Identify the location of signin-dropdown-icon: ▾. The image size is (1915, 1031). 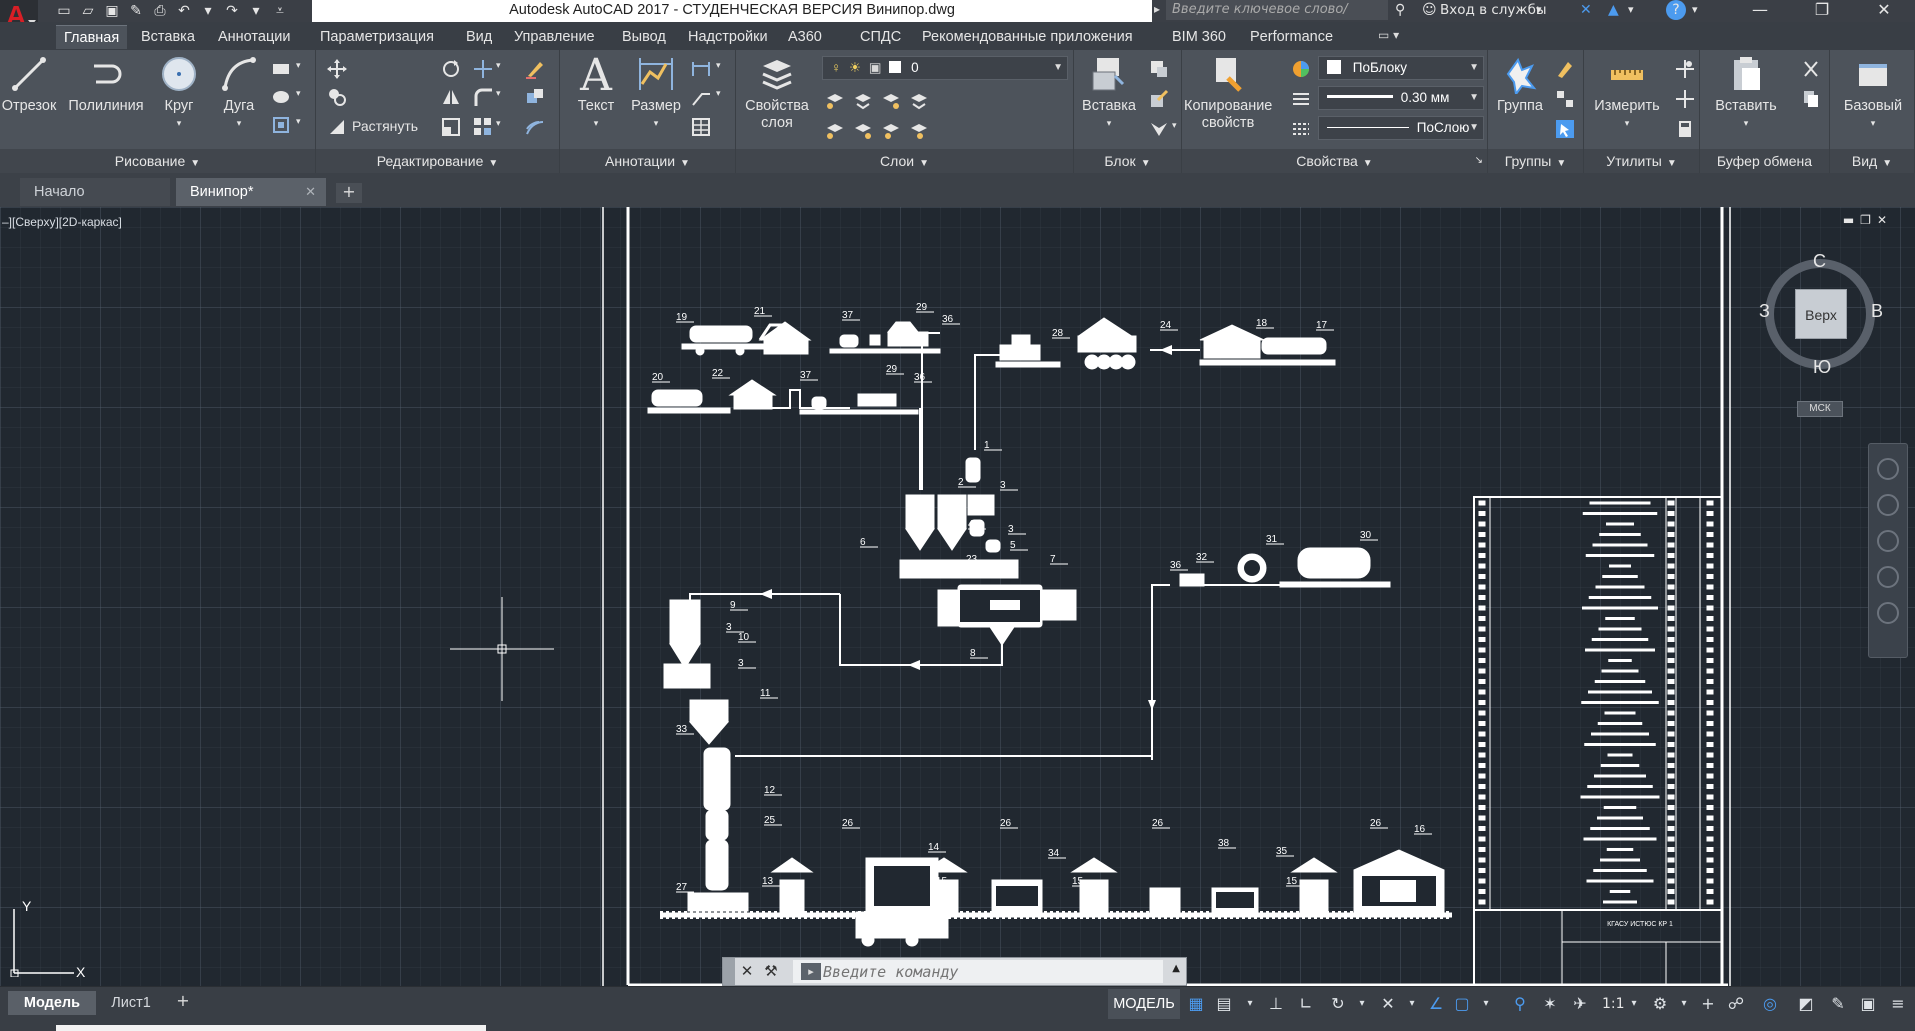
(1539, 11).